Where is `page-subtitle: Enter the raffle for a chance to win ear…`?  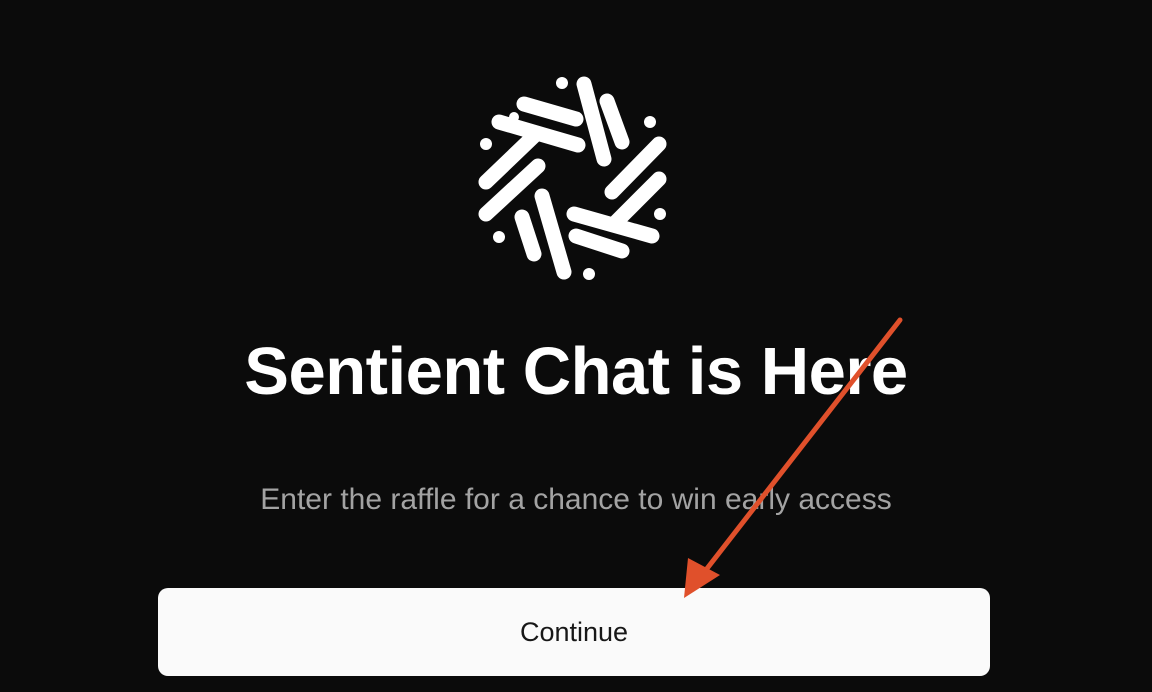
page-subtitle: Enter the raffle for a chance to win ear… is located at coordinates (576, 499).